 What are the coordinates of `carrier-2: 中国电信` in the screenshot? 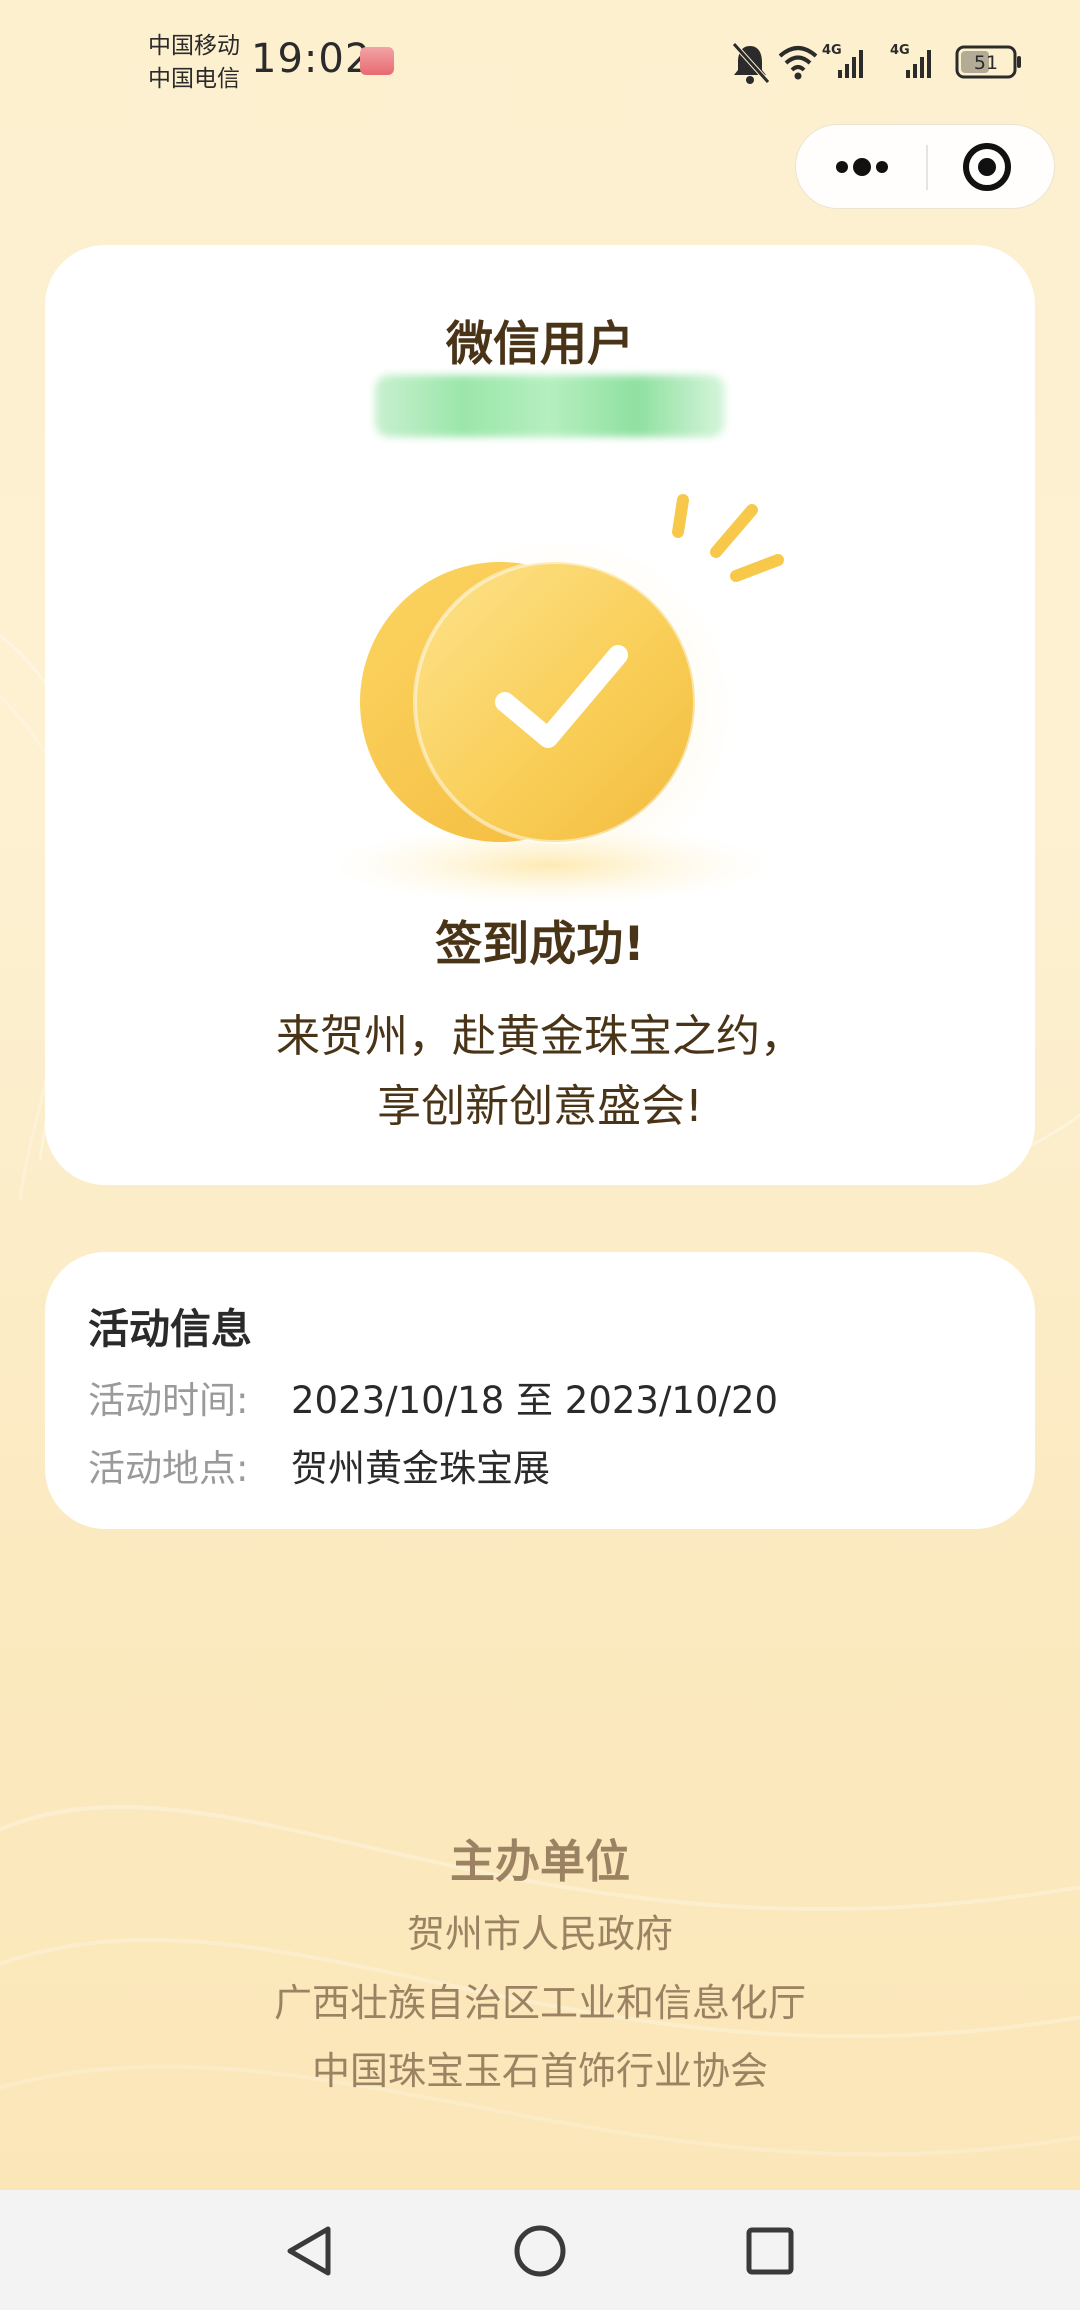 It's located at (194, 79).